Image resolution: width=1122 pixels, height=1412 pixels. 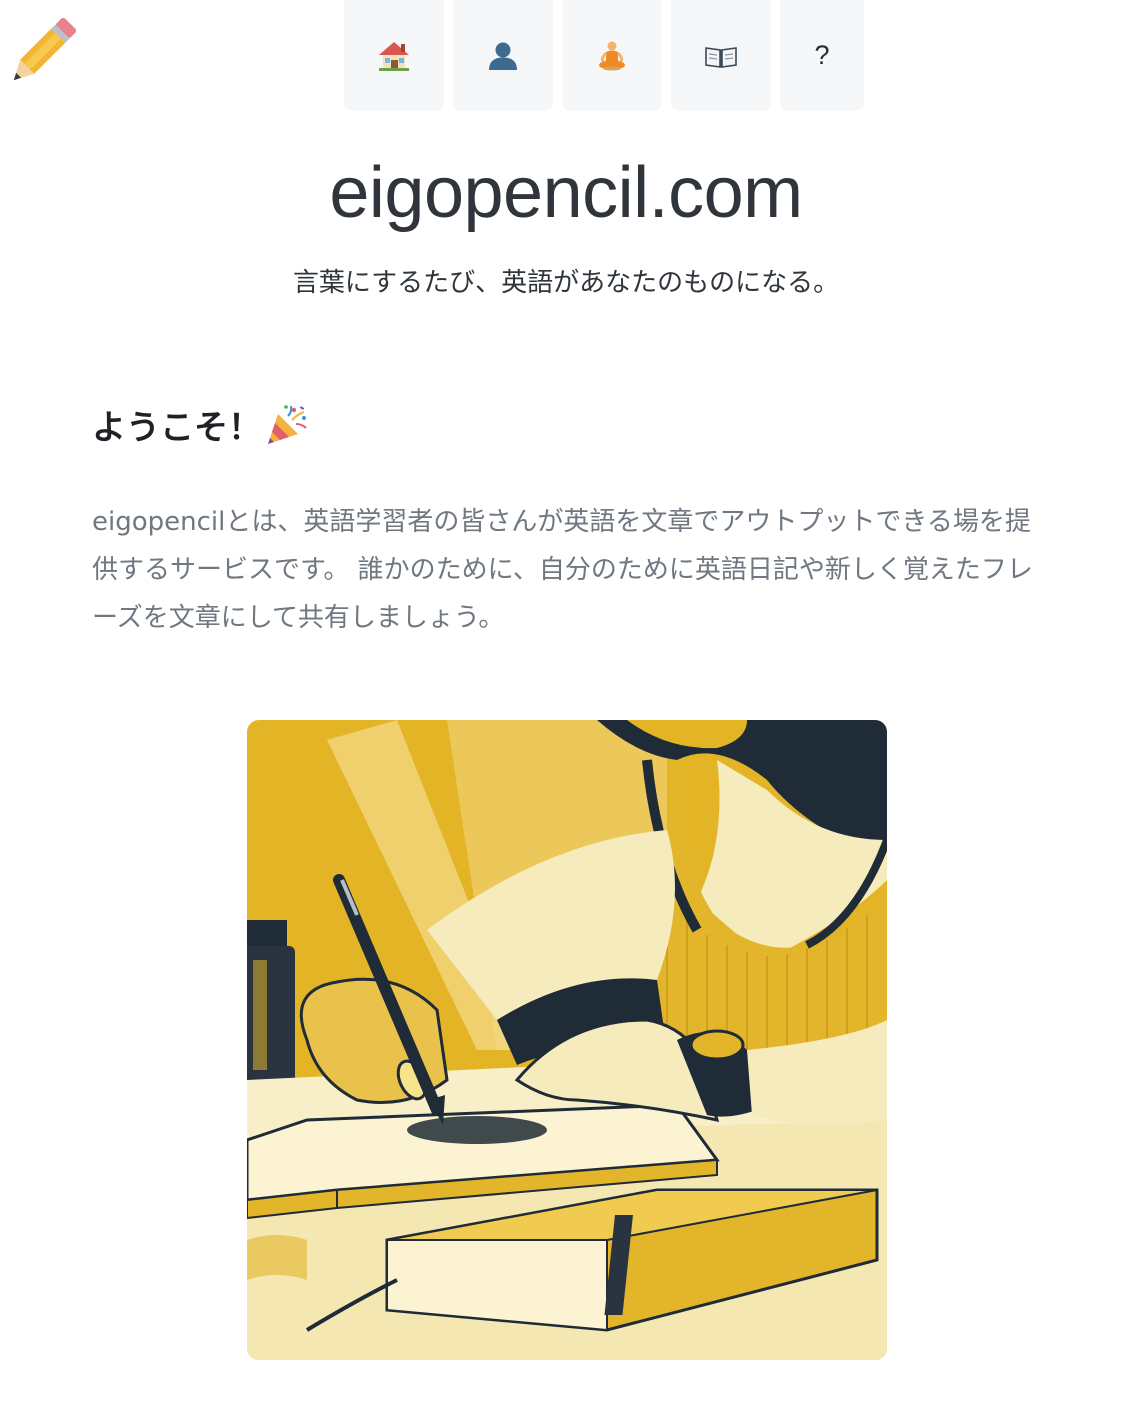 I want to click on site-title: eigopencil.com, so click(x=566, y=193).